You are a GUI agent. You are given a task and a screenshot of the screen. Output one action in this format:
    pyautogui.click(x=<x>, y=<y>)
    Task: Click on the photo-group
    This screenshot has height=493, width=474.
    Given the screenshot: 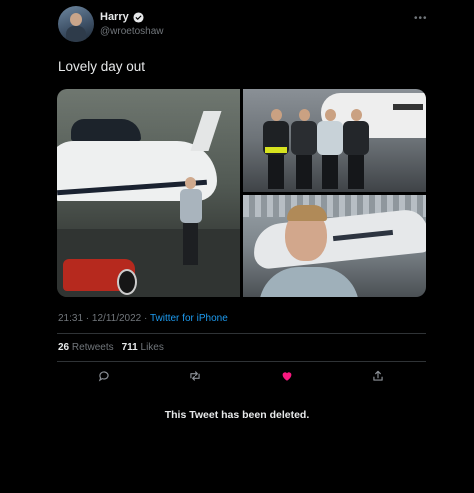 What is the action you would take?
    pyautogui.click(x=334, y=140)
    